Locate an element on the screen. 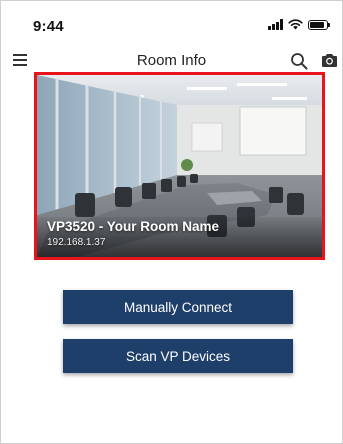 Image resolution: width=343 pixels, height=444 pixels. camera-icon is located at coordinates (329, 60).